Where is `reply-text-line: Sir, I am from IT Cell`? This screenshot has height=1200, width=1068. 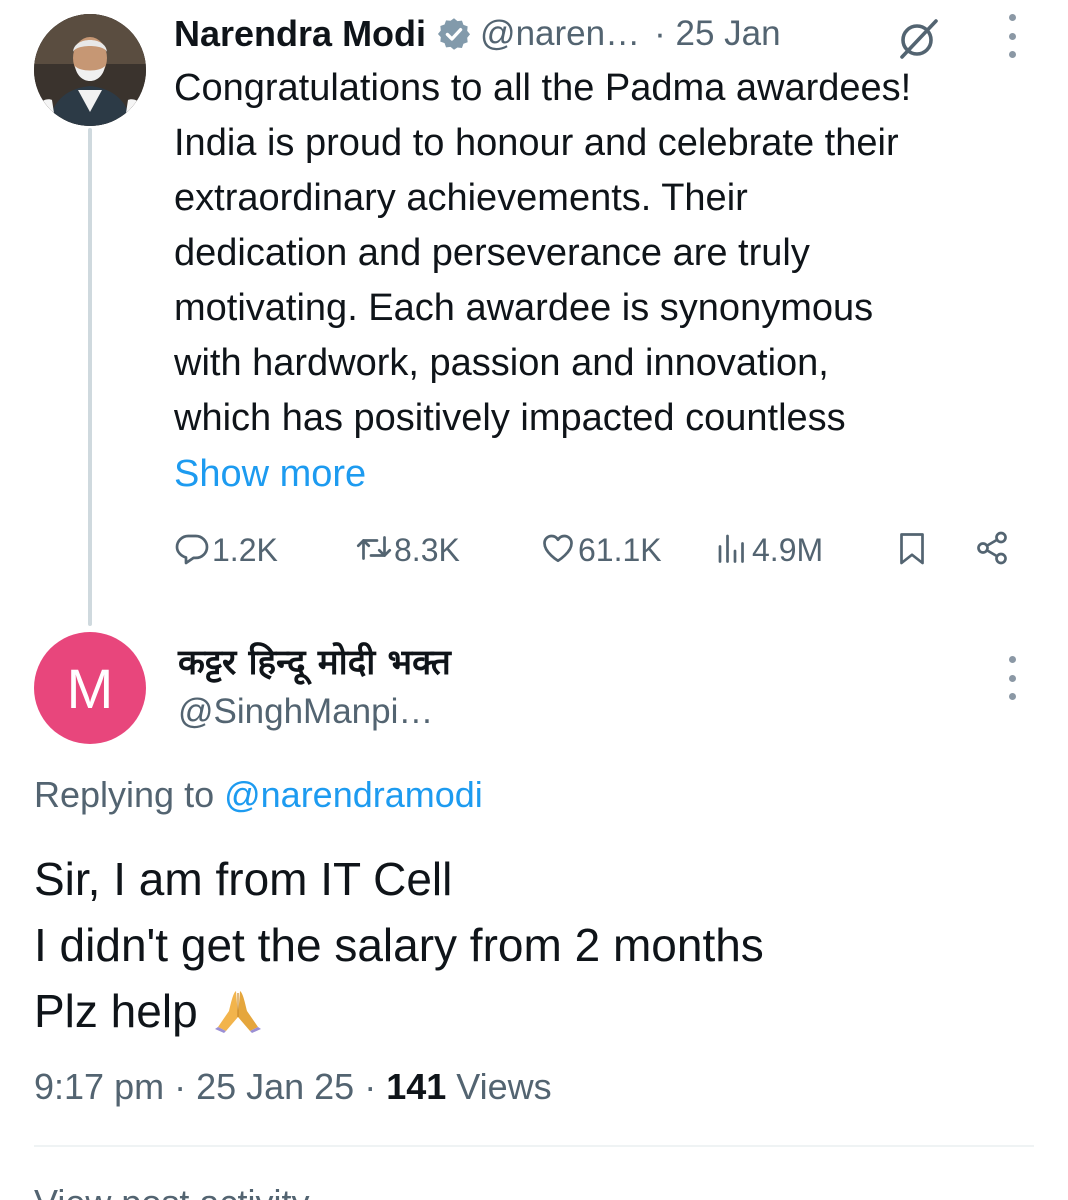
reply-text-line: Sir, I am from IT Cell is located at coordinates (243, 879).